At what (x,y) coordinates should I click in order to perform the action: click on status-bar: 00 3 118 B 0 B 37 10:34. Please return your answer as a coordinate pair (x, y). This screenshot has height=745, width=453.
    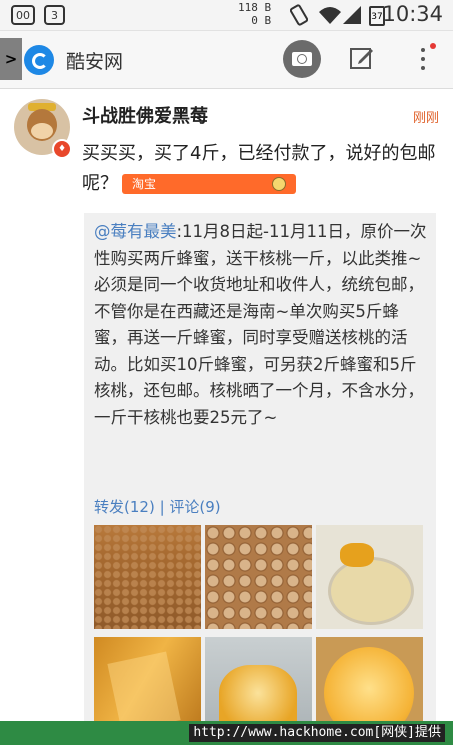
    Looking at the image, I should click on (226, 15).